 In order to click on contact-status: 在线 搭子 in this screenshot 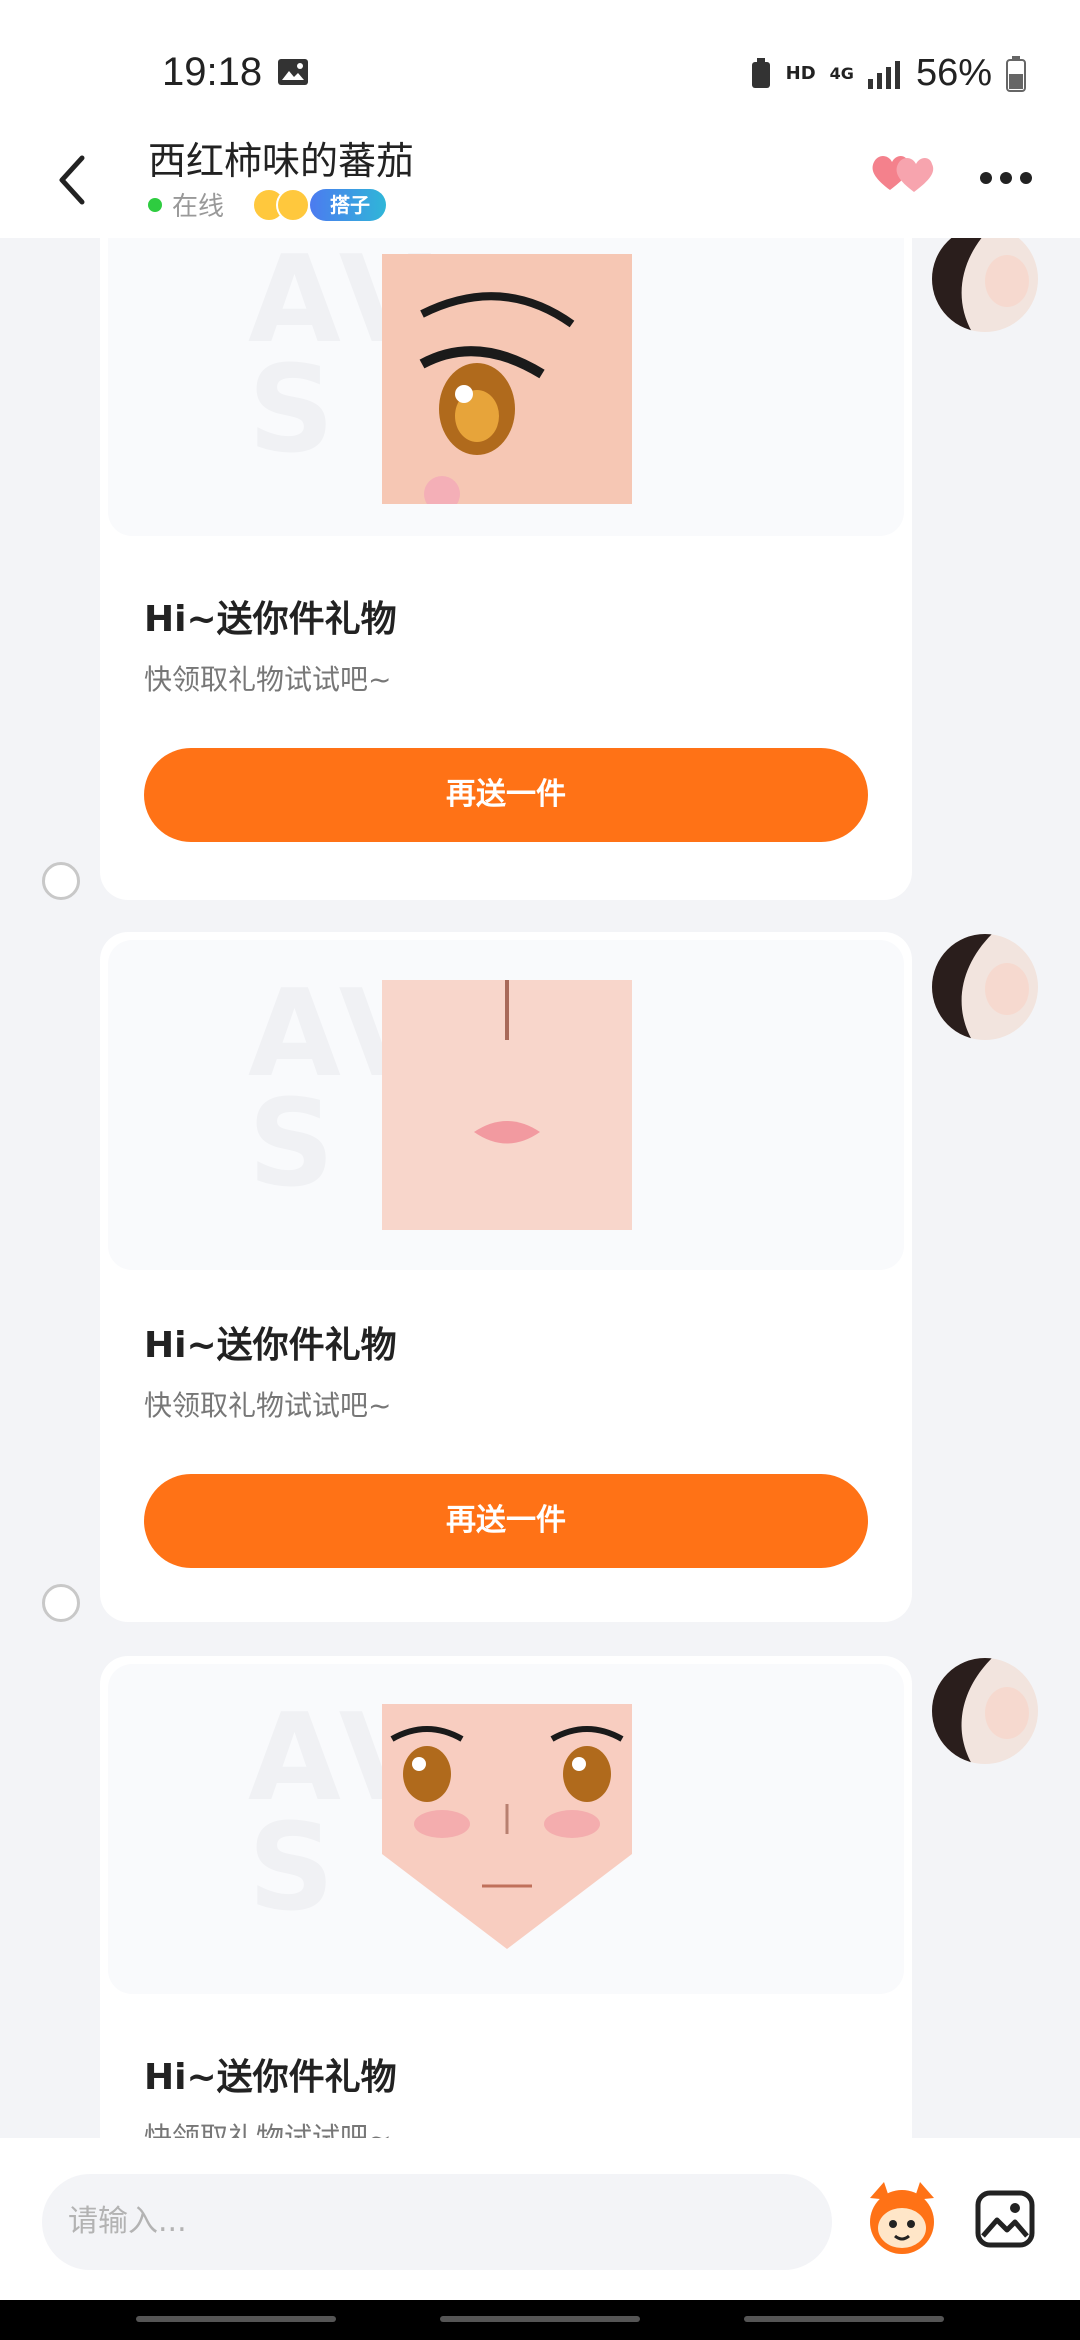, I will do `click(267, 204)`.